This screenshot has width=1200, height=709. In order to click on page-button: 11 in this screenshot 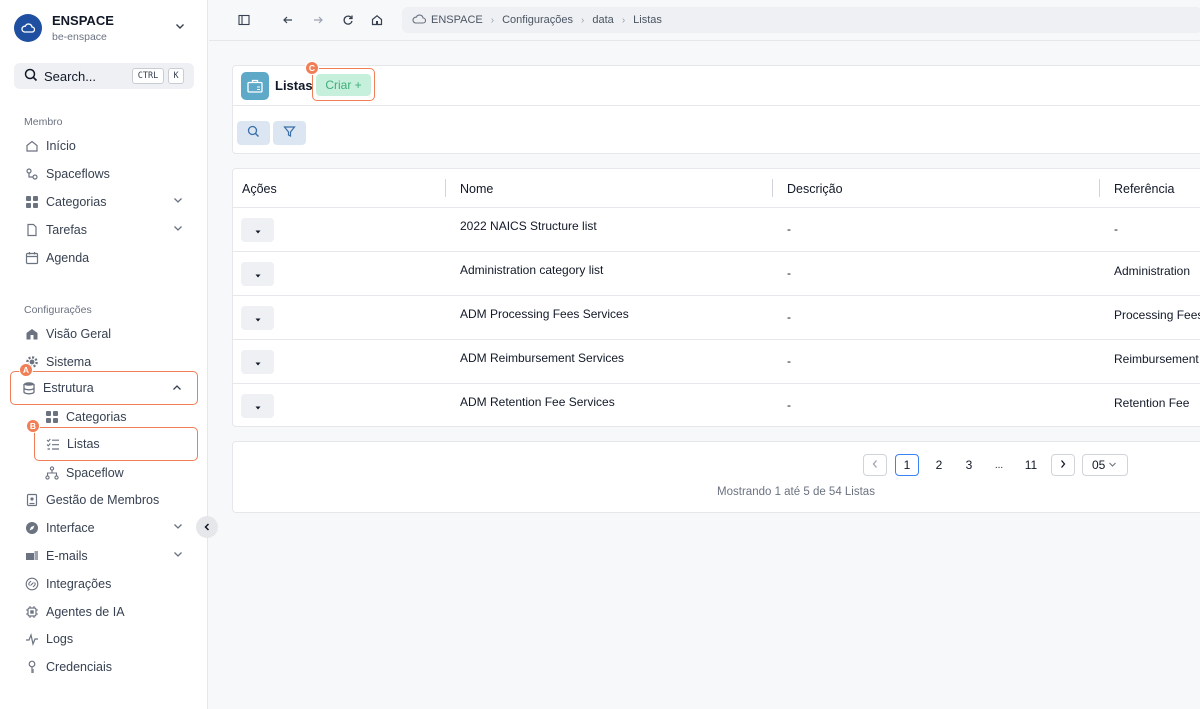, I will do `click(1031, 465)`.